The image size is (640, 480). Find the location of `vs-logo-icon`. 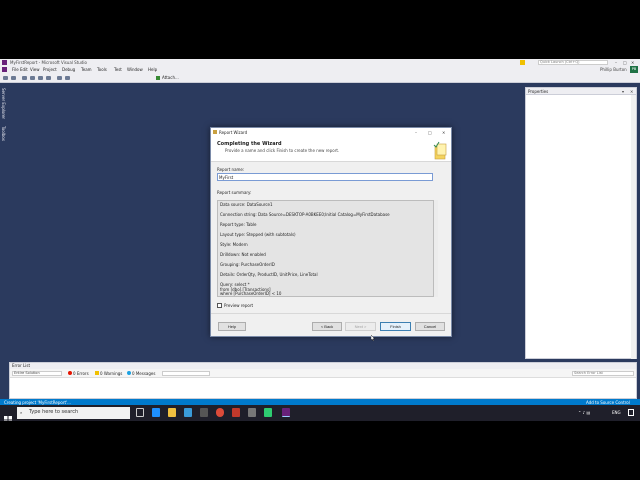

vs-logo-icon is located at coordinates (4, 62).